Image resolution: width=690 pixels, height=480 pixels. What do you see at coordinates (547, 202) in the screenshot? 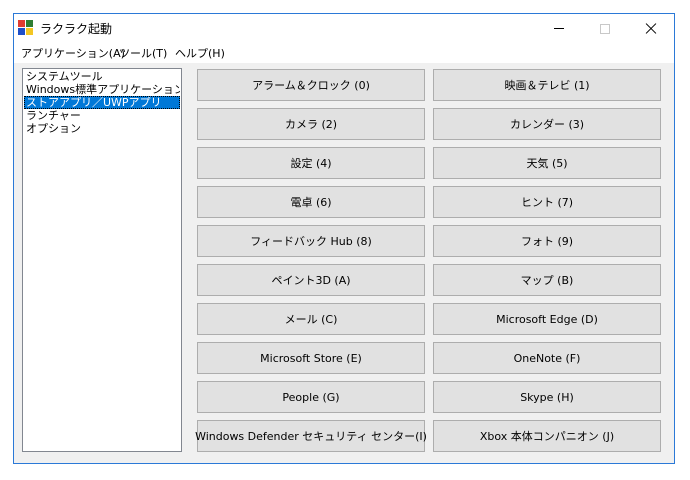
I see `tips-button: ヒント (7)` at bounding box center [547, 202].